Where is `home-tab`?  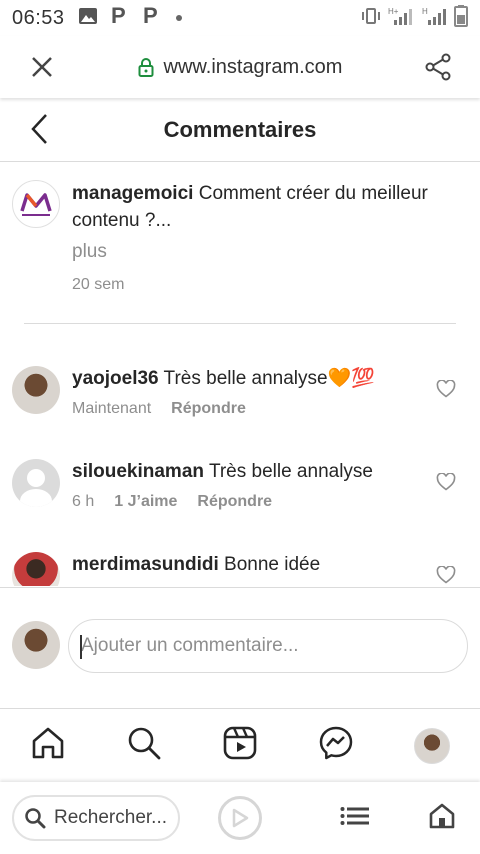 home-tab is located at coordinates (48, 745).